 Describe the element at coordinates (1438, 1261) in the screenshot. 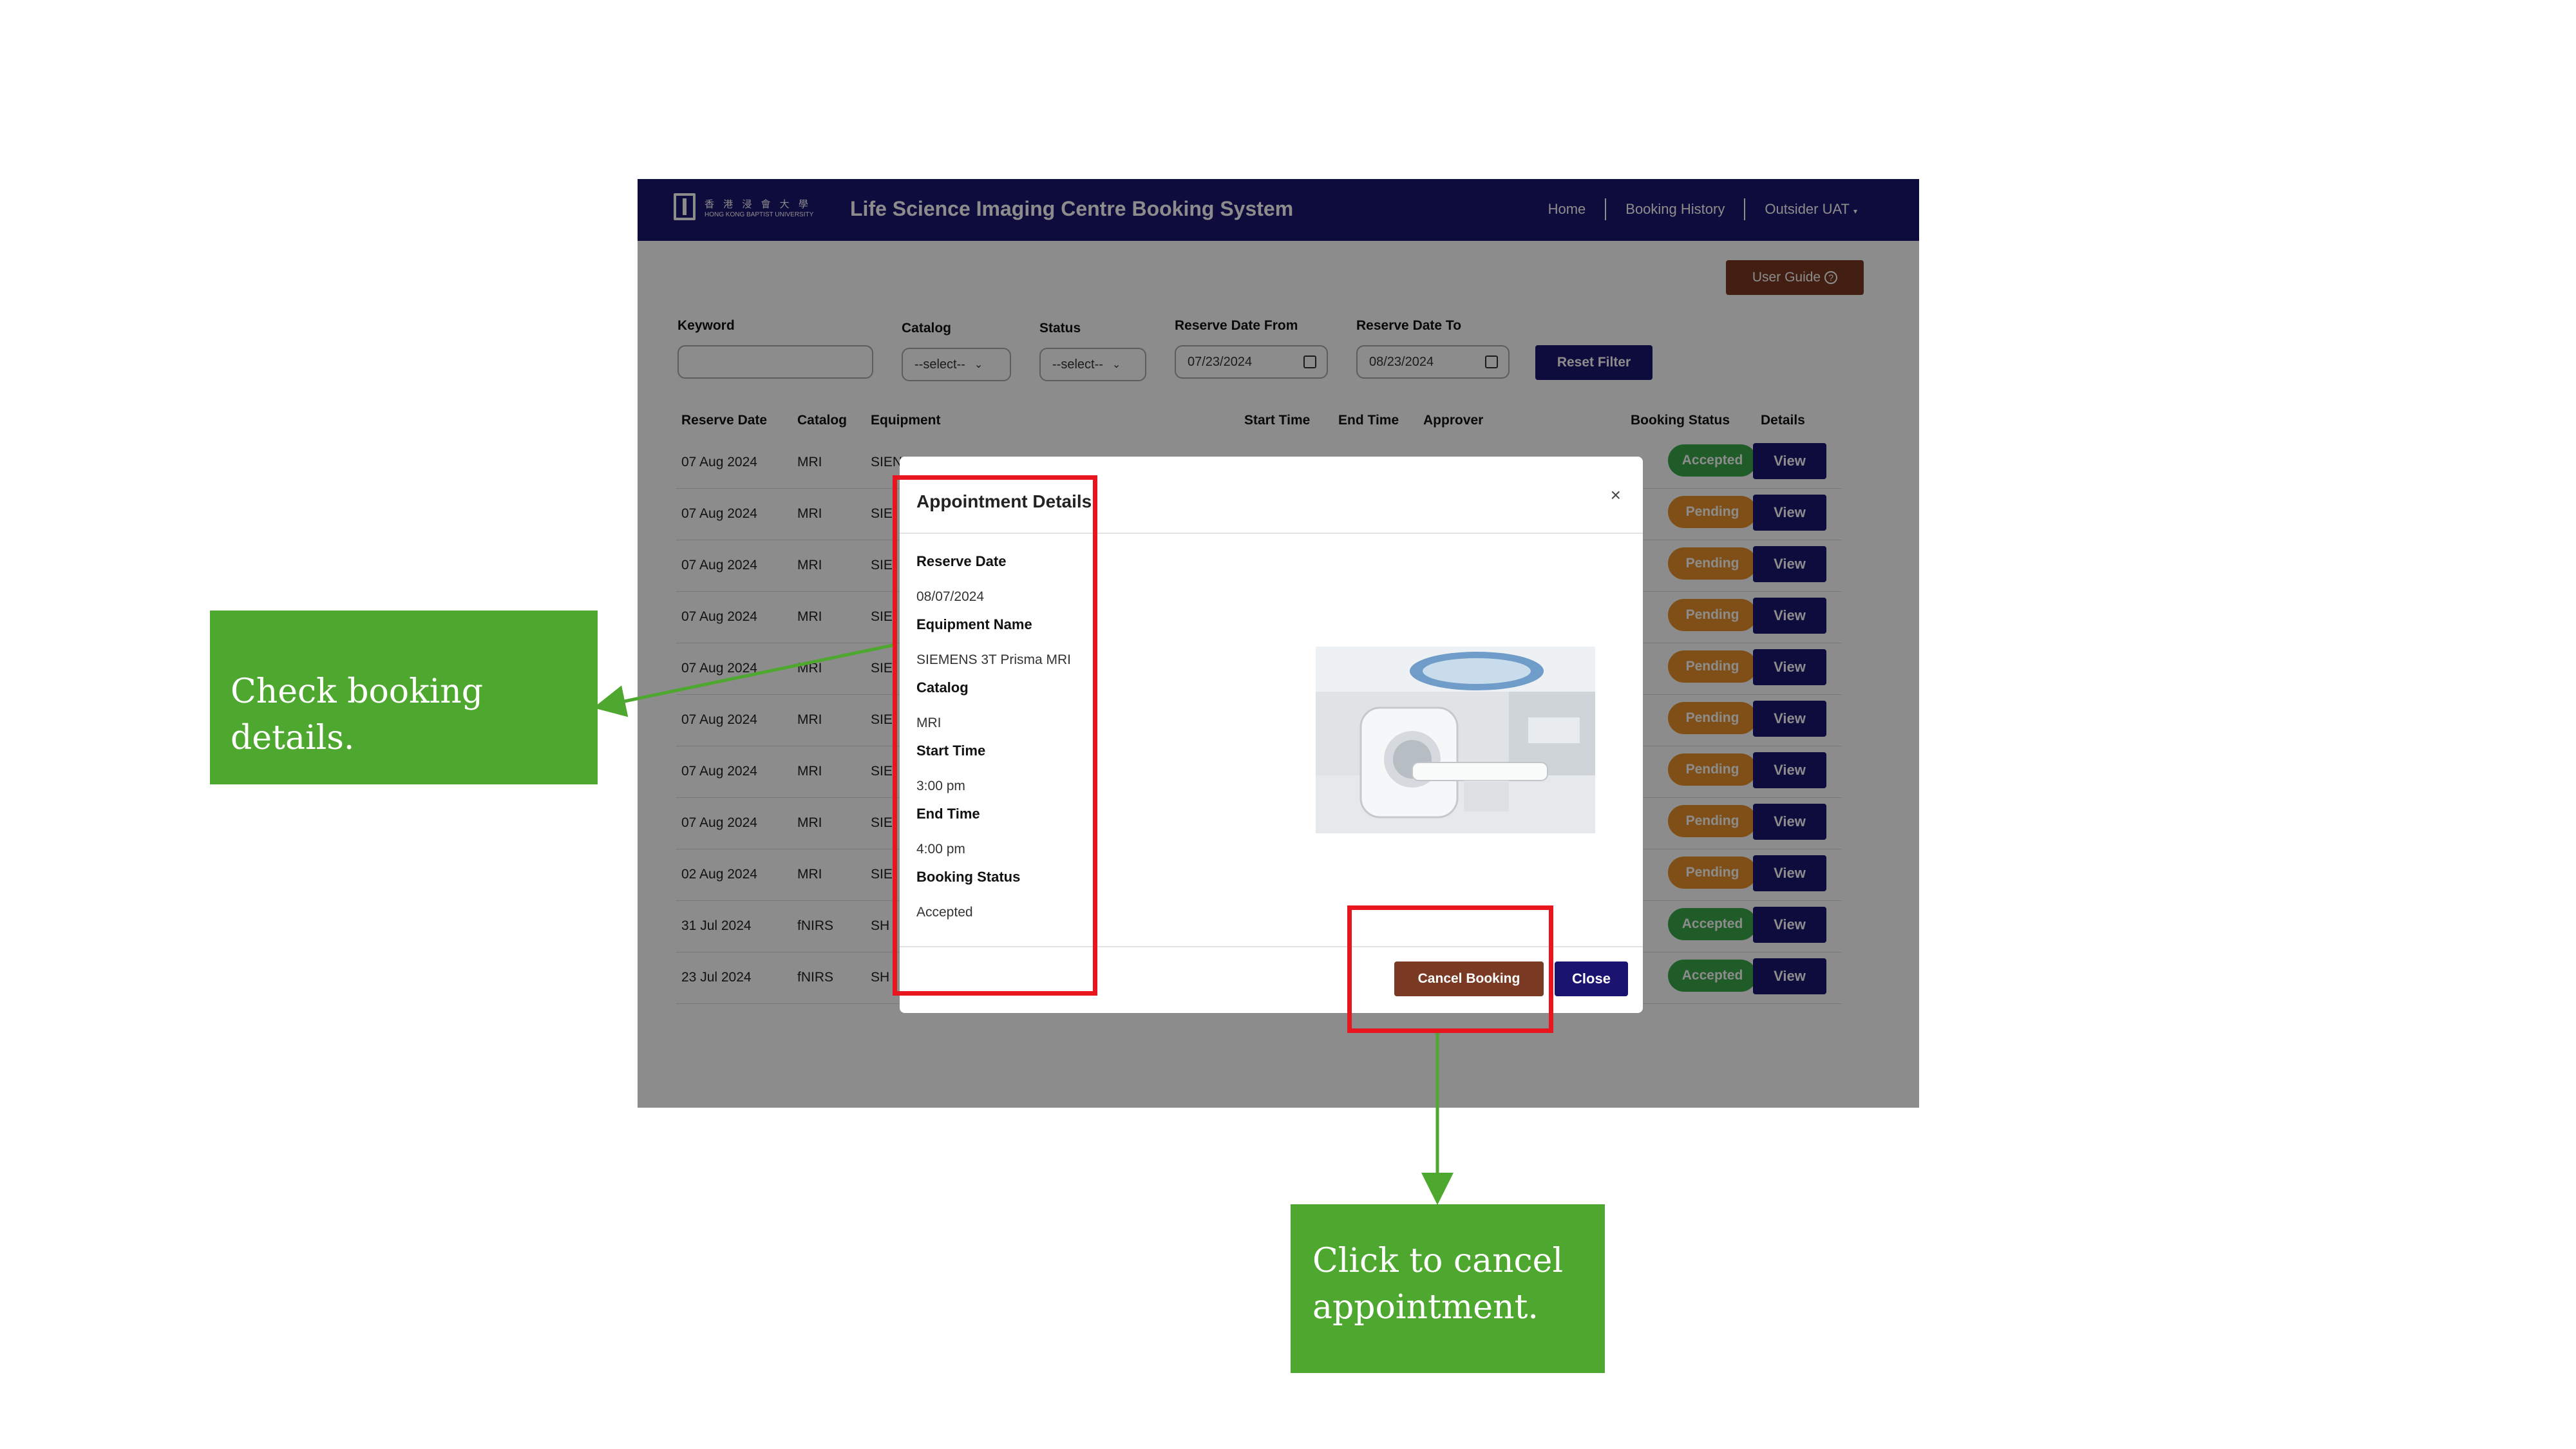

I see `cancel-callout-line-1: Click to cancel` at that location.